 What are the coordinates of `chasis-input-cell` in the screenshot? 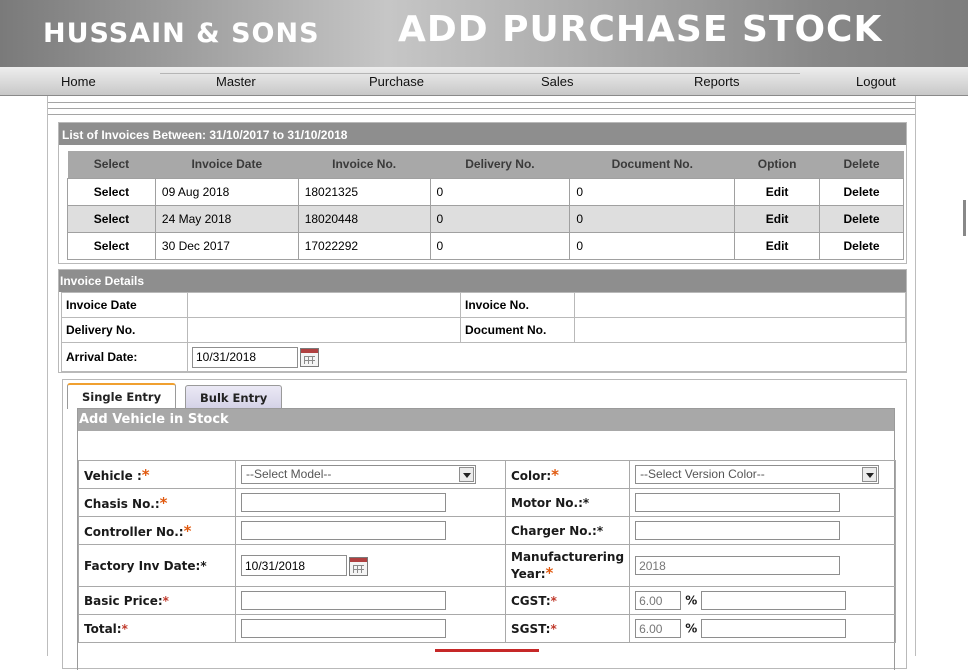 It's located at (370, 502).